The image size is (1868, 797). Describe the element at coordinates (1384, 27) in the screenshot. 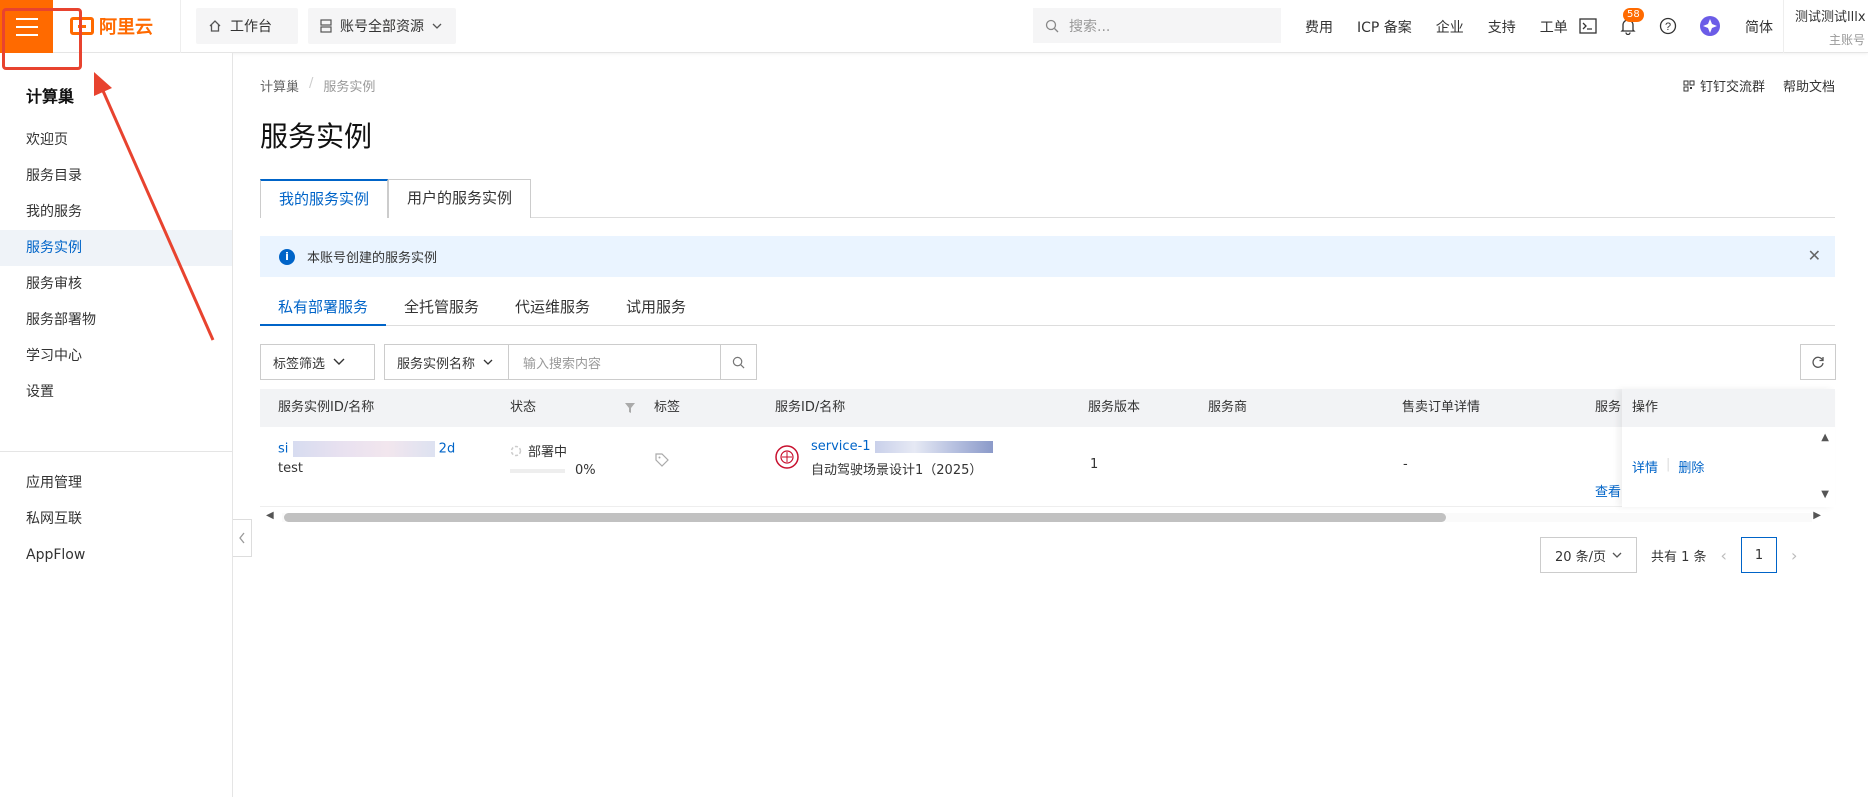

I see `top-link-icp: ICP 备案` at that location.